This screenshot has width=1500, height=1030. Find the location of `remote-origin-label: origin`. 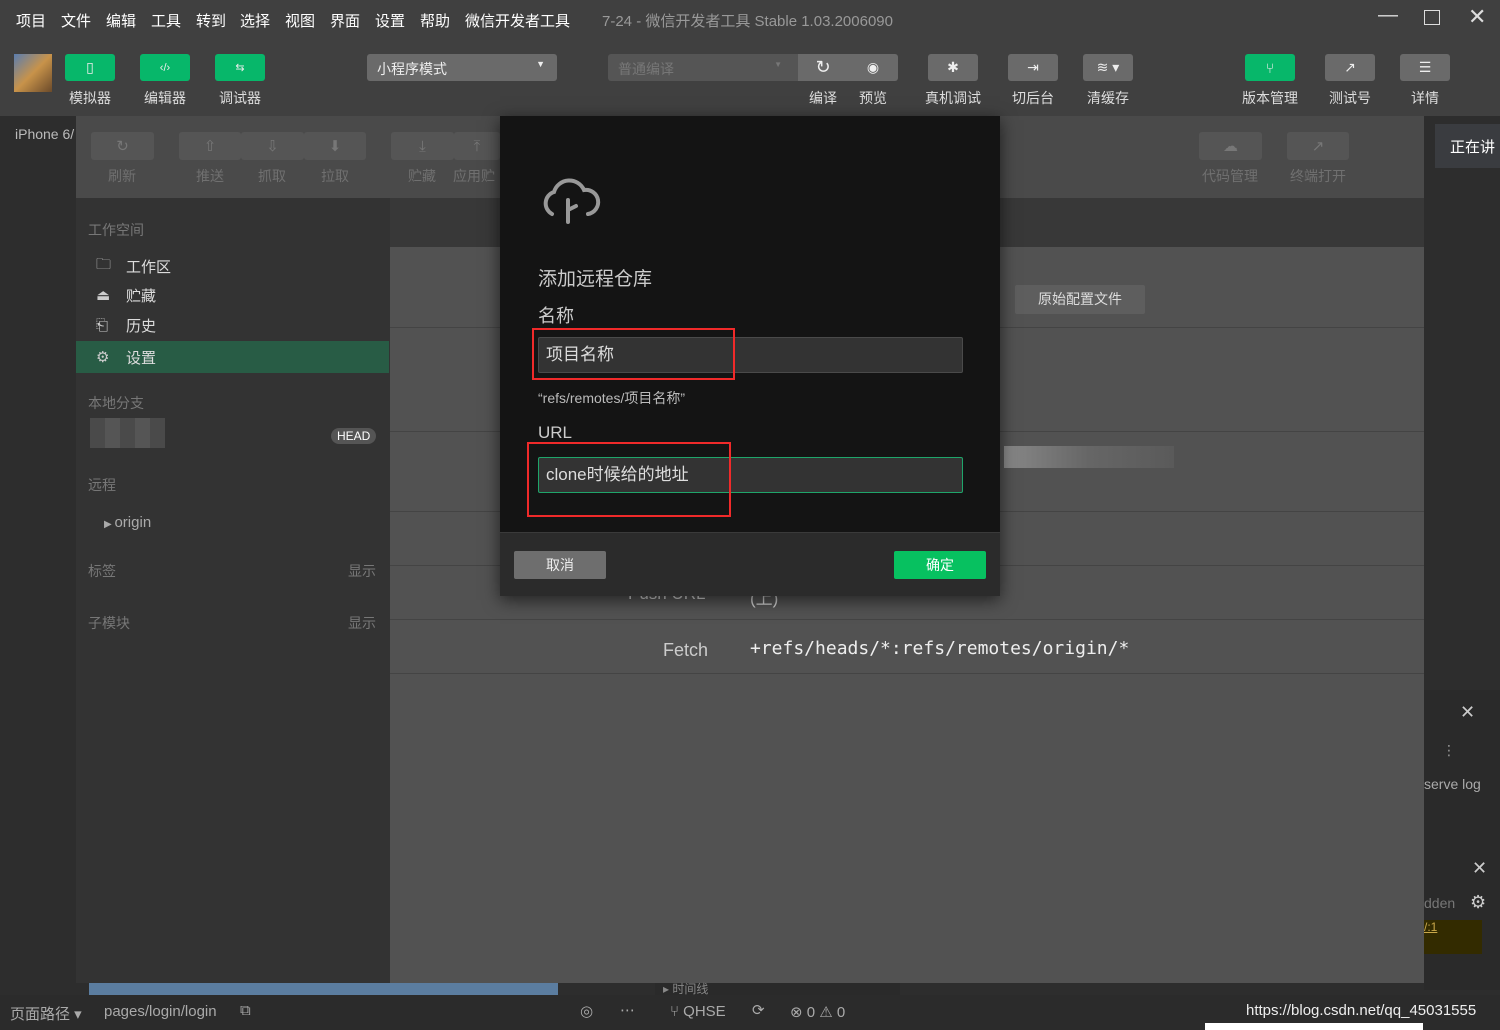

remote-origin-label: origin is located at coordinates (133, 522).